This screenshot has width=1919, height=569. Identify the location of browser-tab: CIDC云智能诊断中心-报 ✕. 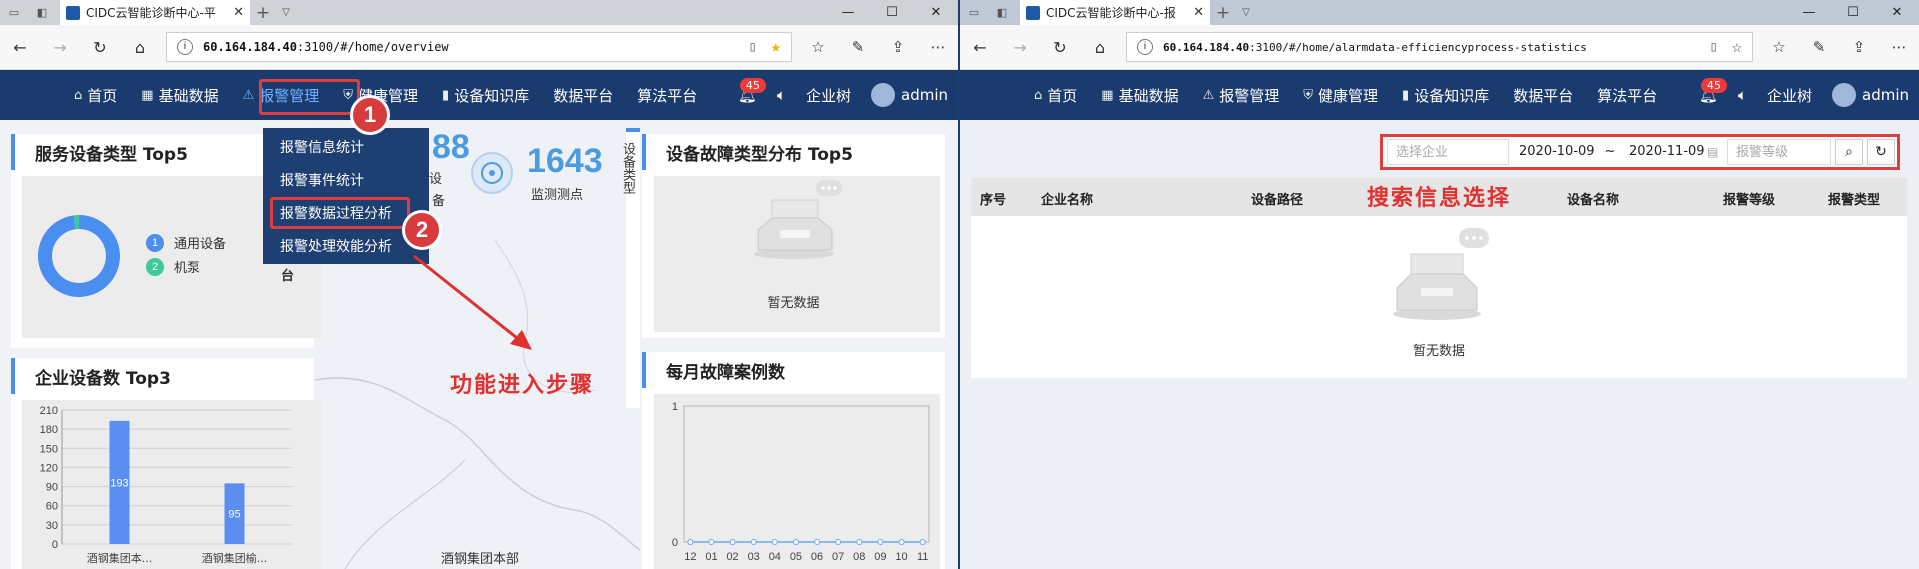
(1115, 12).